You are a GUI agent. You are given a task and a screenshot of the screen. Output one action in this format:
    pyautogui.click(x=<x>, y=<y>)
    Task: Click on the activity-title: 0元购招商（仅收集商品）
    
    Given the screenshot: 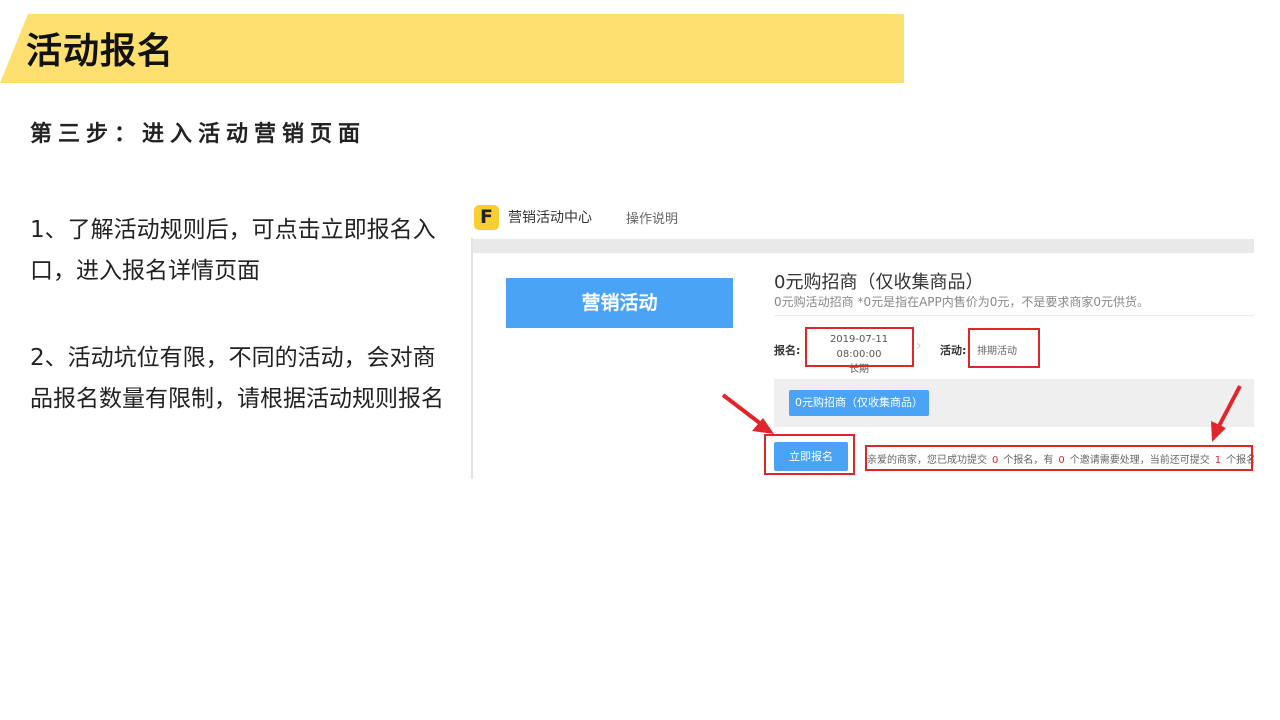 What is the action you would take?
    pyautogui.click(x=879, y=282)
    